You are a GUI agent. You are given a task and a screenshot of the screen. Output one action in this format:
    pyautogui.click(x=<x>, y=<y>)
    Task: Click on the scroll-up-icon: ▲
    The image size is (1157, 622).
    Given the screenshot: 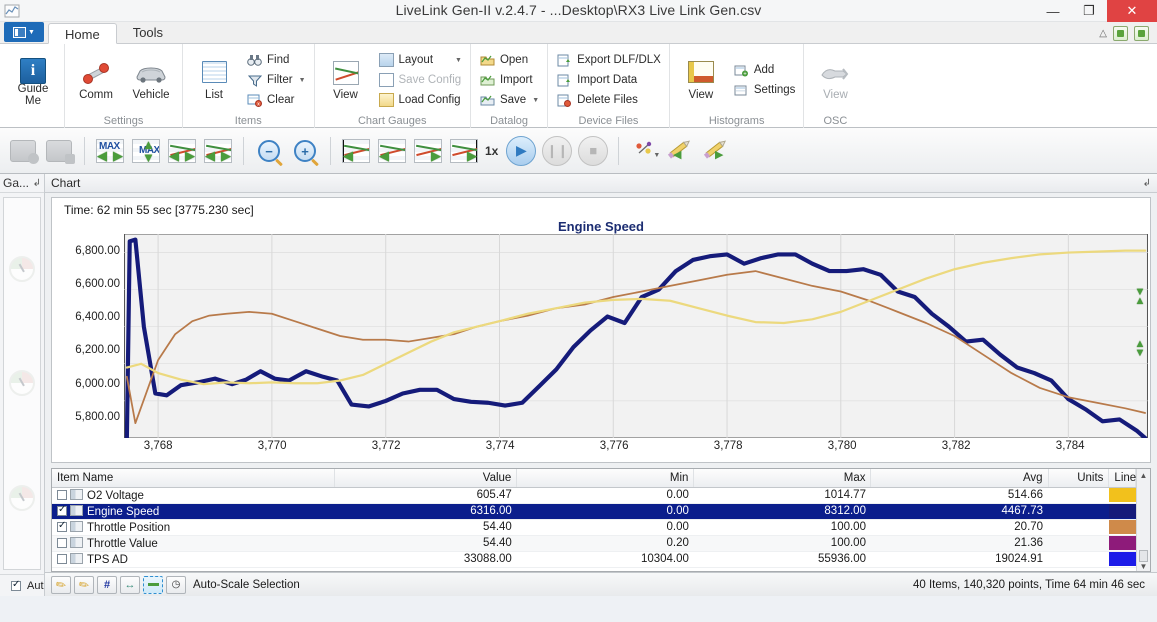 What is the action you would take?
    pyautogui.click(x=1143, y=474)
    